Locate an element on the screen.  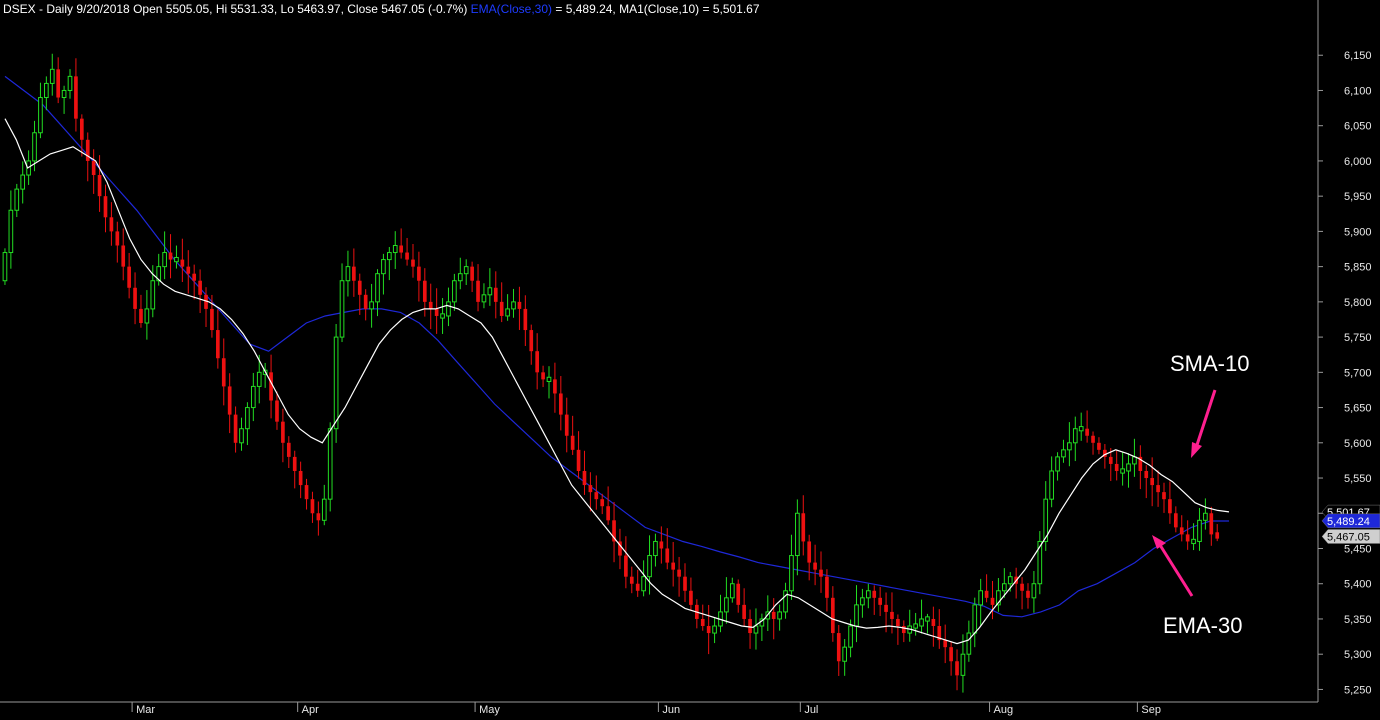
y-tick-label: 5,650 is located at coordinates (1358, 409).